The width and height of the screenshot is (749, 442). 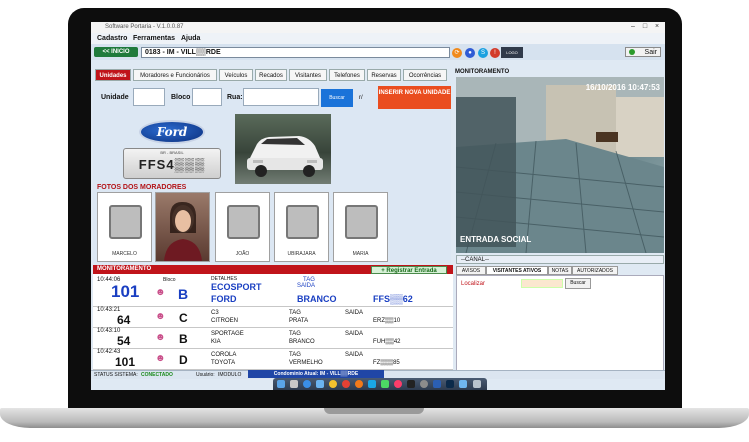 What do you see at coordinates (643, 52) in the screenshot?
I see `sair-button: Sair` at bounding box center [643, 52].